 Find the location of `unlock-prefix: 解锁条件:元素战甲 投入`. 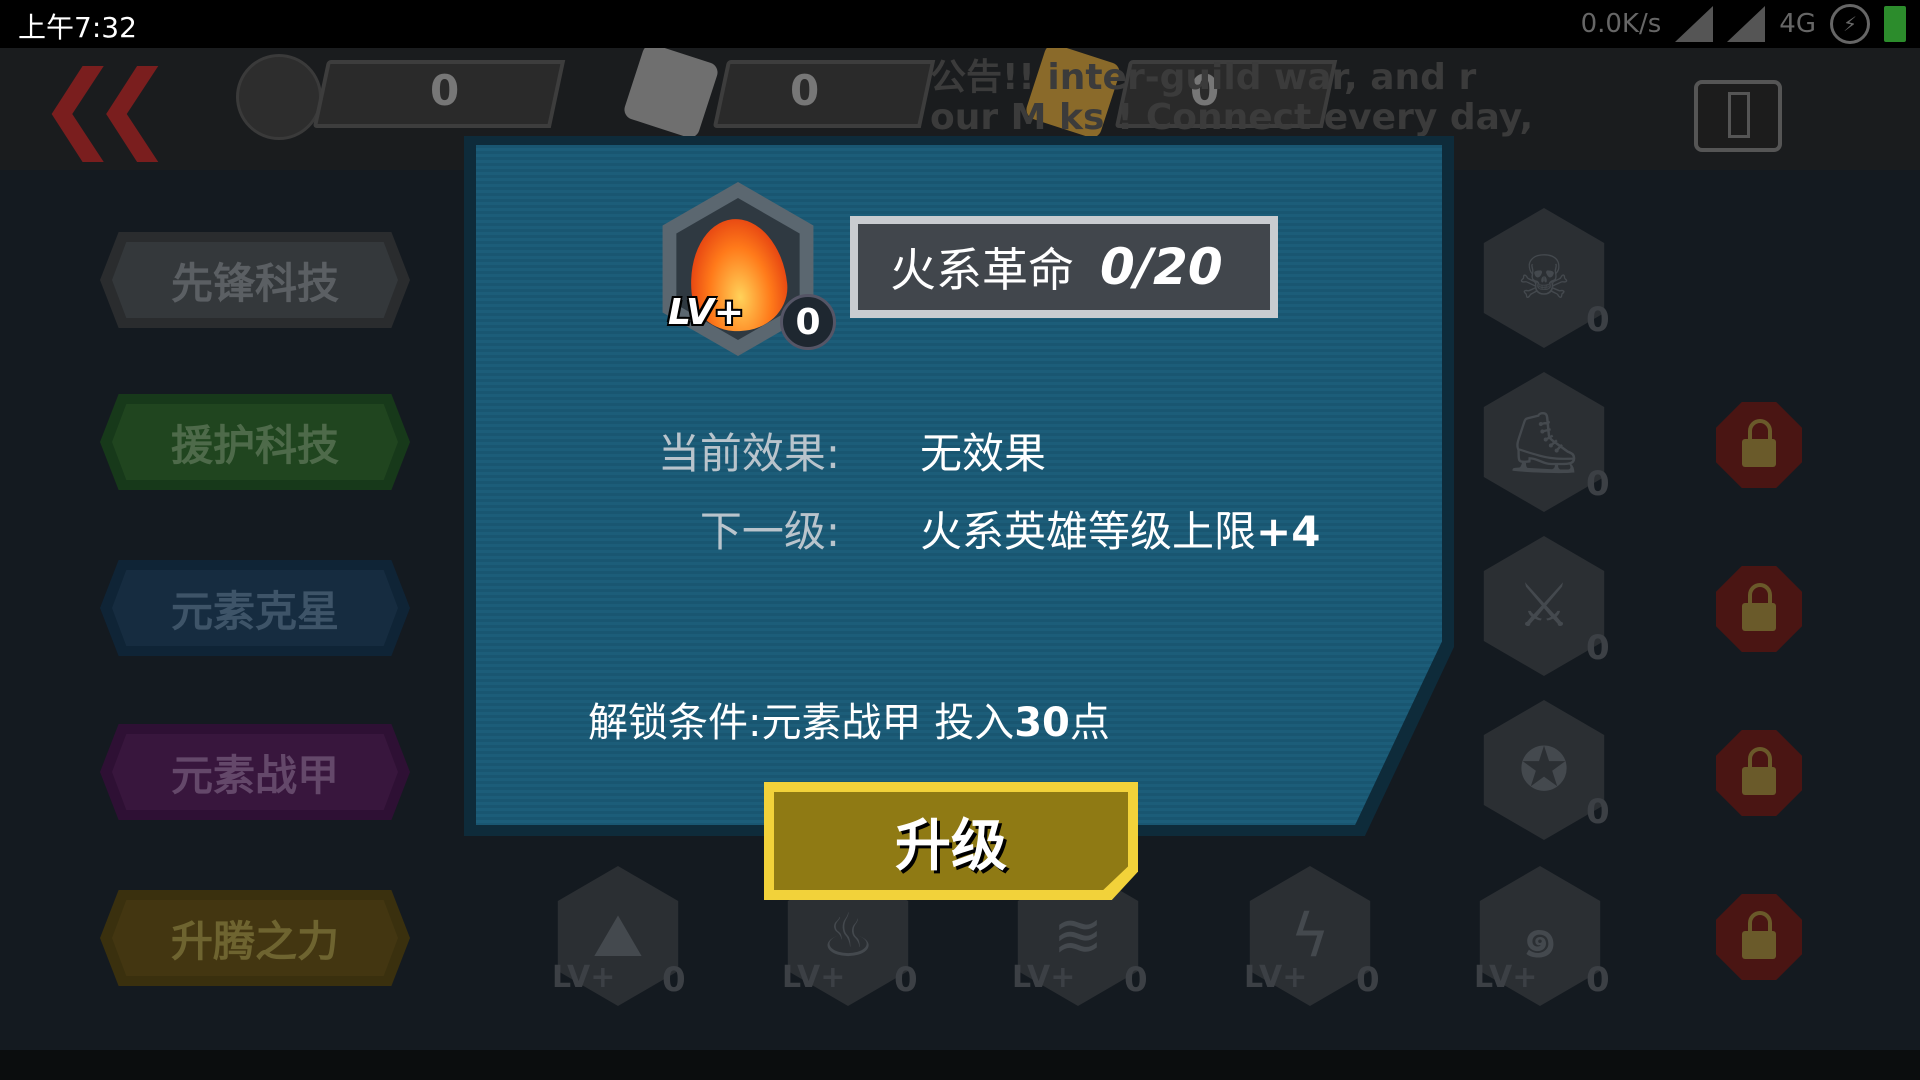

unlock-prefix: 解锁条件:元素战甲 投入 is located at coordinates (801, 723).